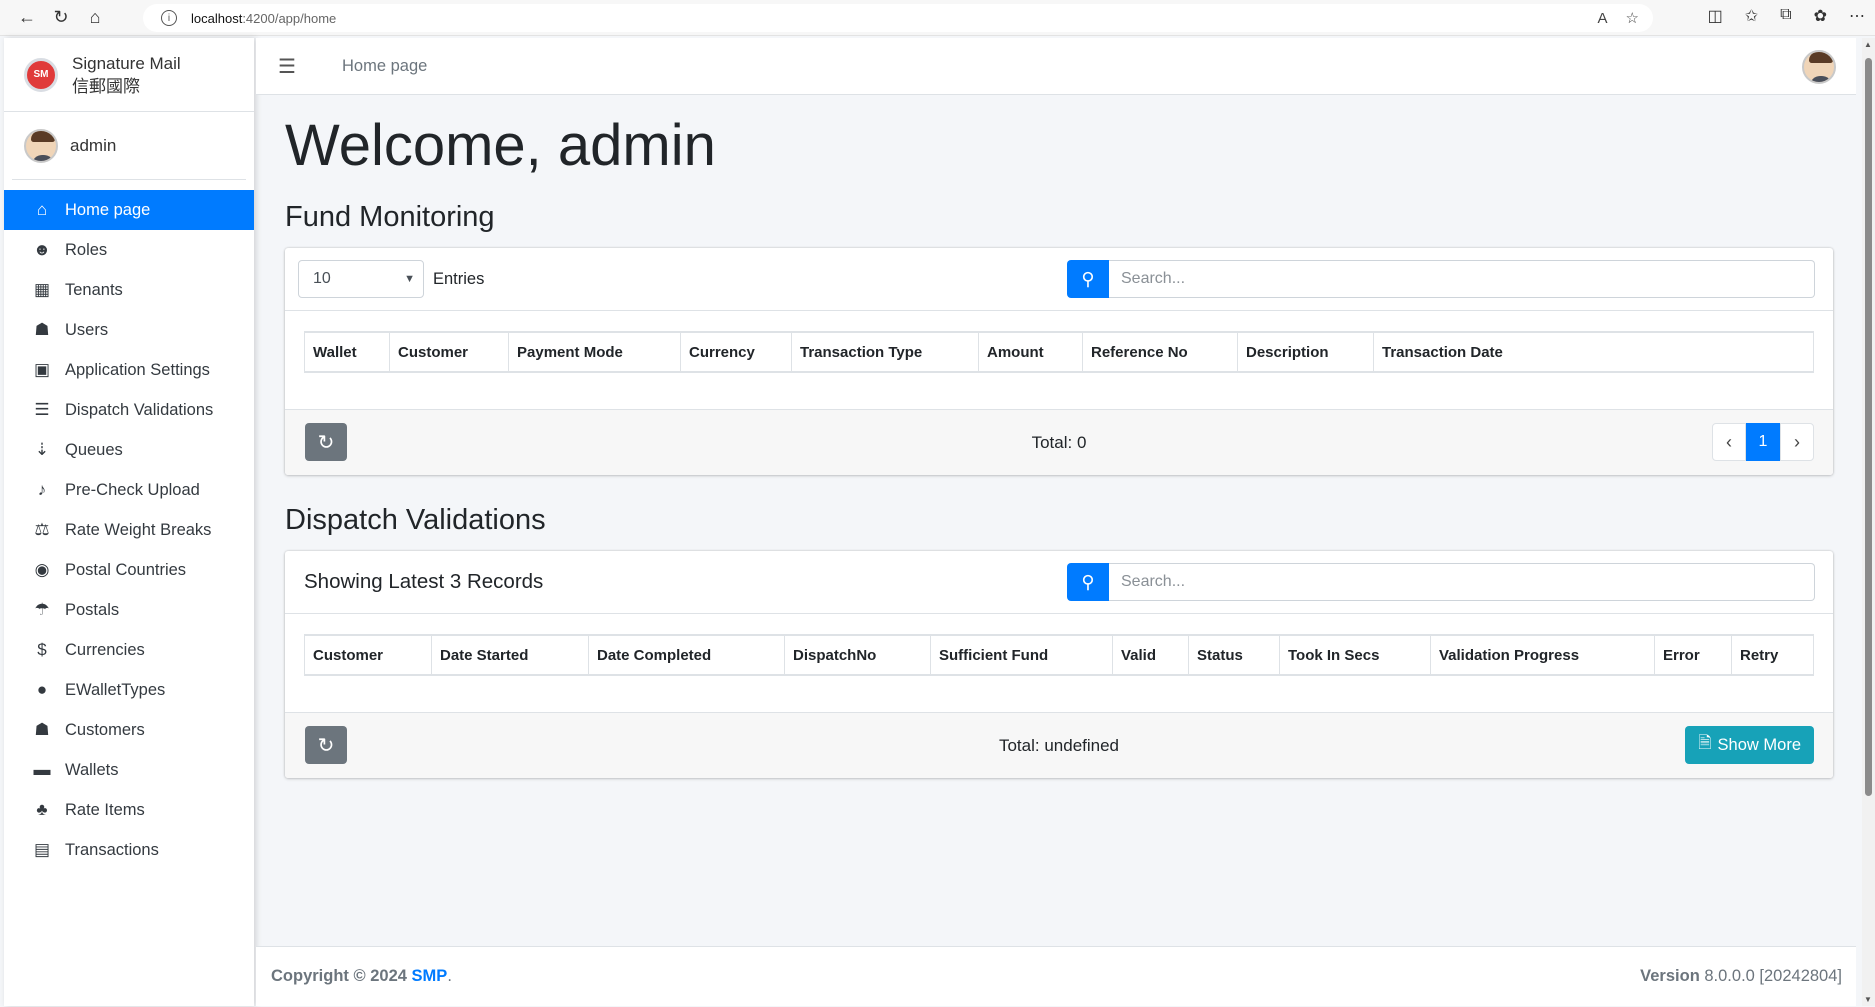 This screenshot has height=1007, width=1875. What do you see at coordinates (1820, 16) in the screenshot?
I see `extensions-icon: ✿` at bounding box center [1820, 16].